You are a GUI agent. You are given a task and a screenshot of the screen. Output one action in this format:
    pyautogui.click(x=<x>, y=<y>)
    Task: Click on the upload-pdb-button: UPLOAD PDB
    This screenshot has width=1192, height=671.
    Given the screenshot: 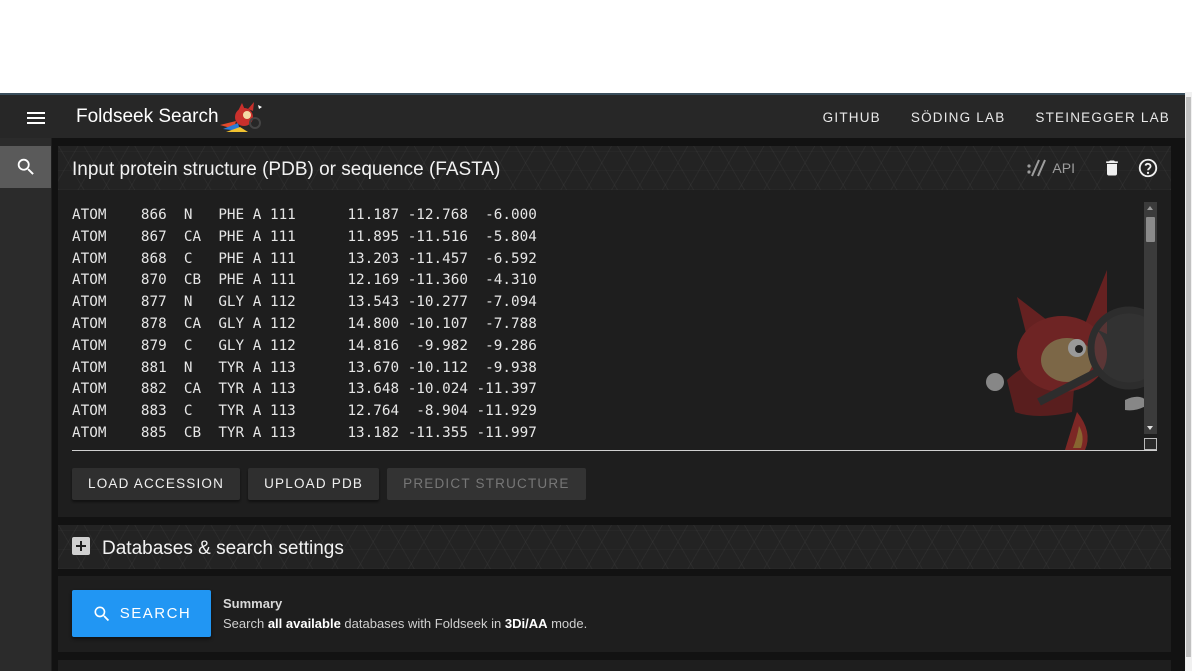 What is the action you would take?
    pyautogui.click(x=314, y=484)
    